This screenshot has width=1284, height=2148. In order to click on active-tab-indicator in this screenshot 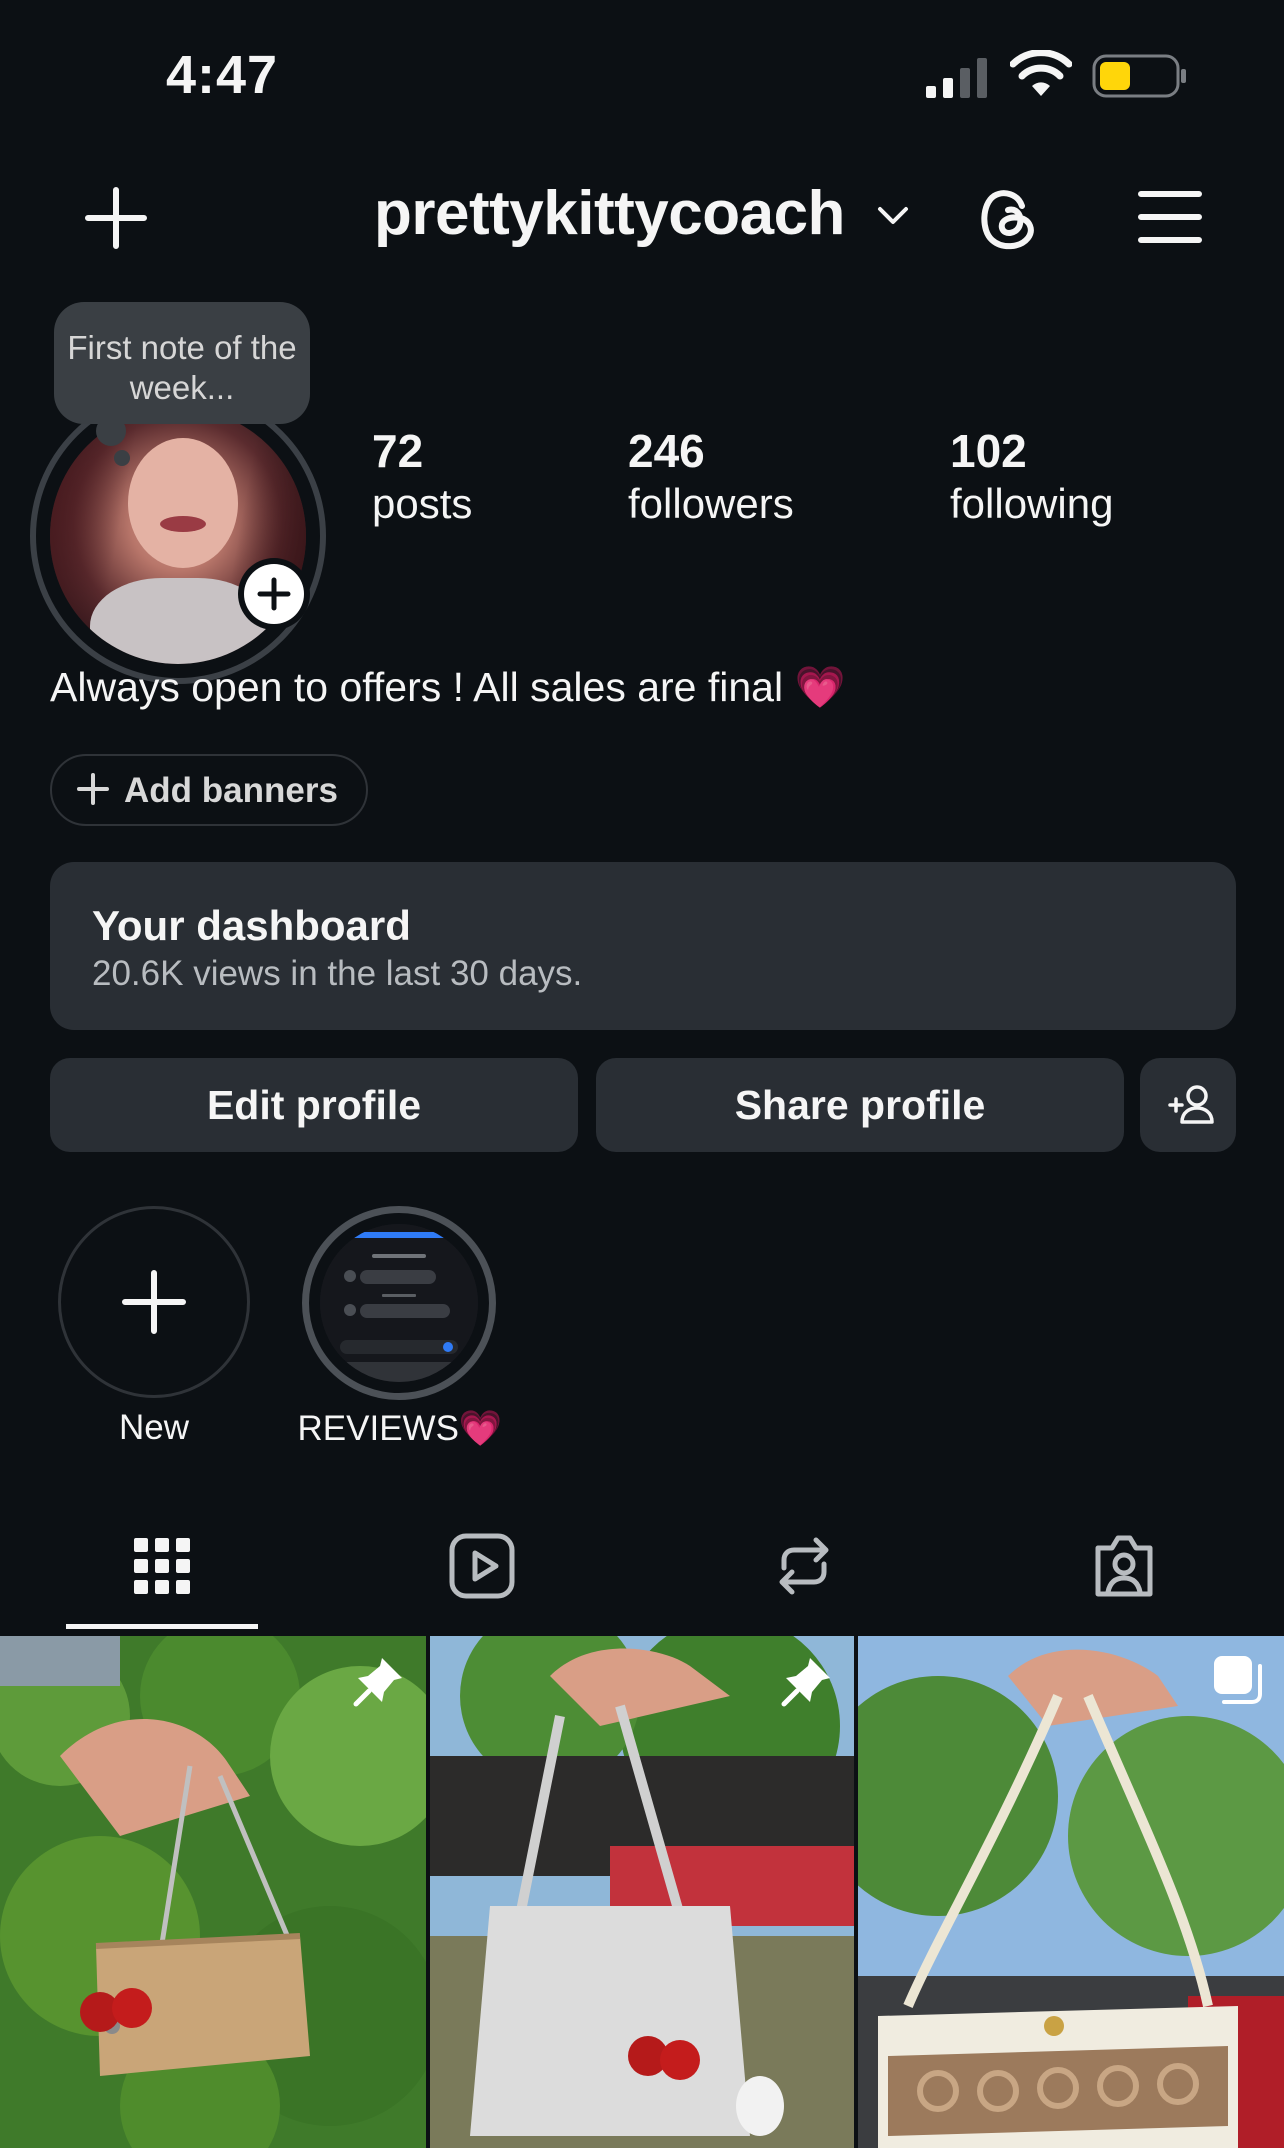, I will do `click(162, 1626)`.